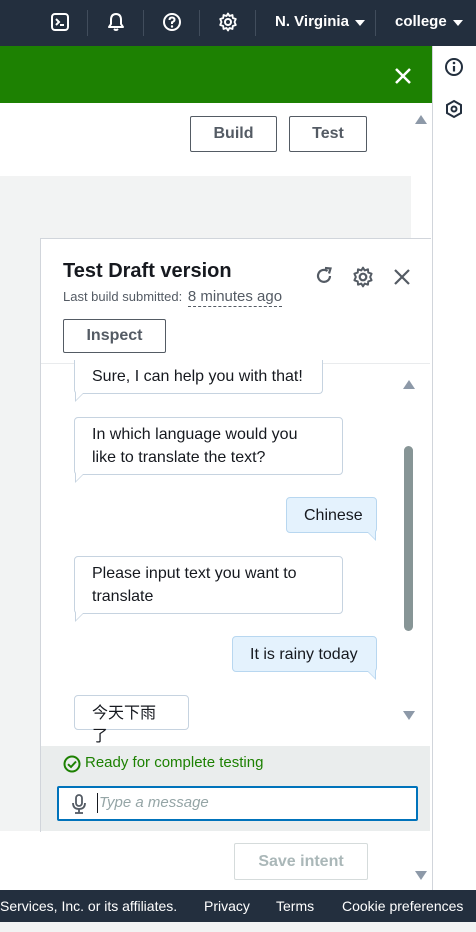 This screenshot has width=476, height=932. What do you see at coordinates (409, 384) in the screenshot?
I see `chat-scroll-up-icon` at bounding box center [409, 384].